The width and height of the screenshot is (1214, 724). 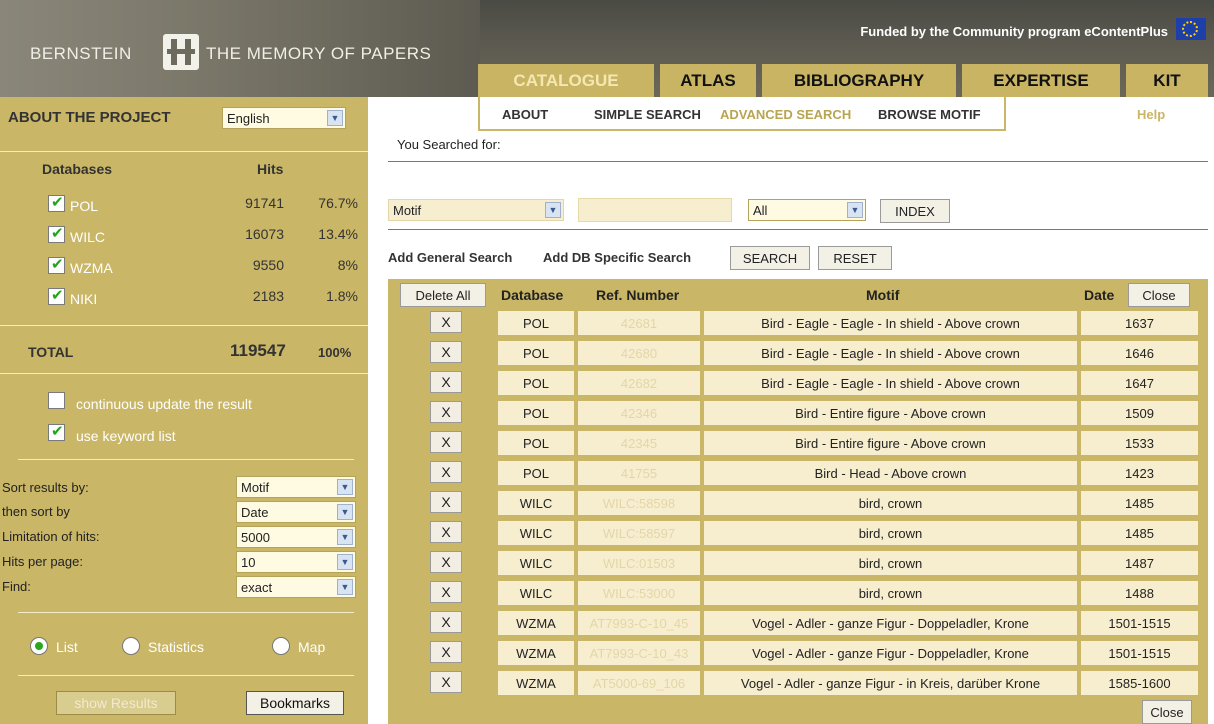 I want to click on tab-expertise: EXPERTISE, so click(x=1041, y=80).